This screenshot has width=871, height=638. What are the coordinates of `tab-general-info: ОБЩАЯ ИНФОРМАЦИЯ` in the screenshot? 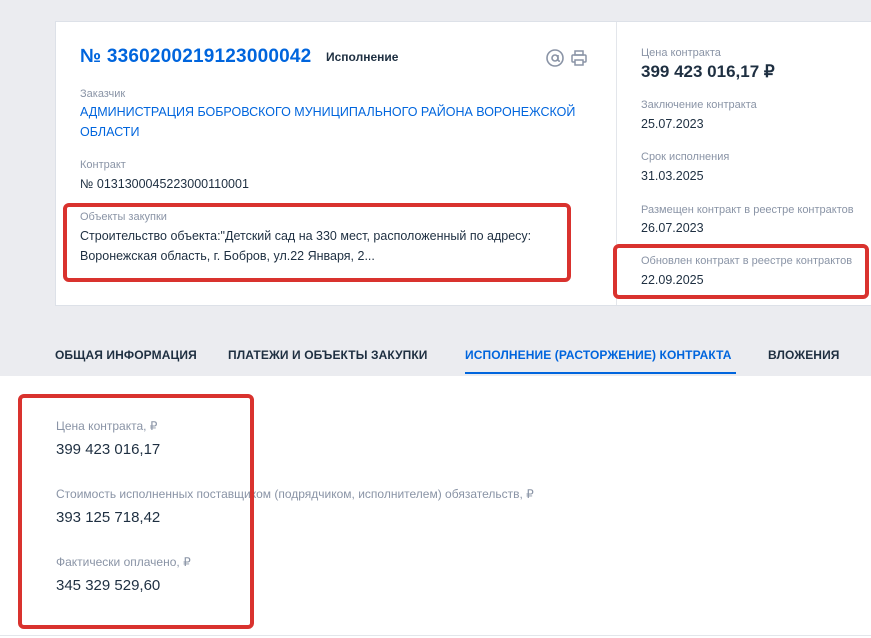 It's located at (126, 355).